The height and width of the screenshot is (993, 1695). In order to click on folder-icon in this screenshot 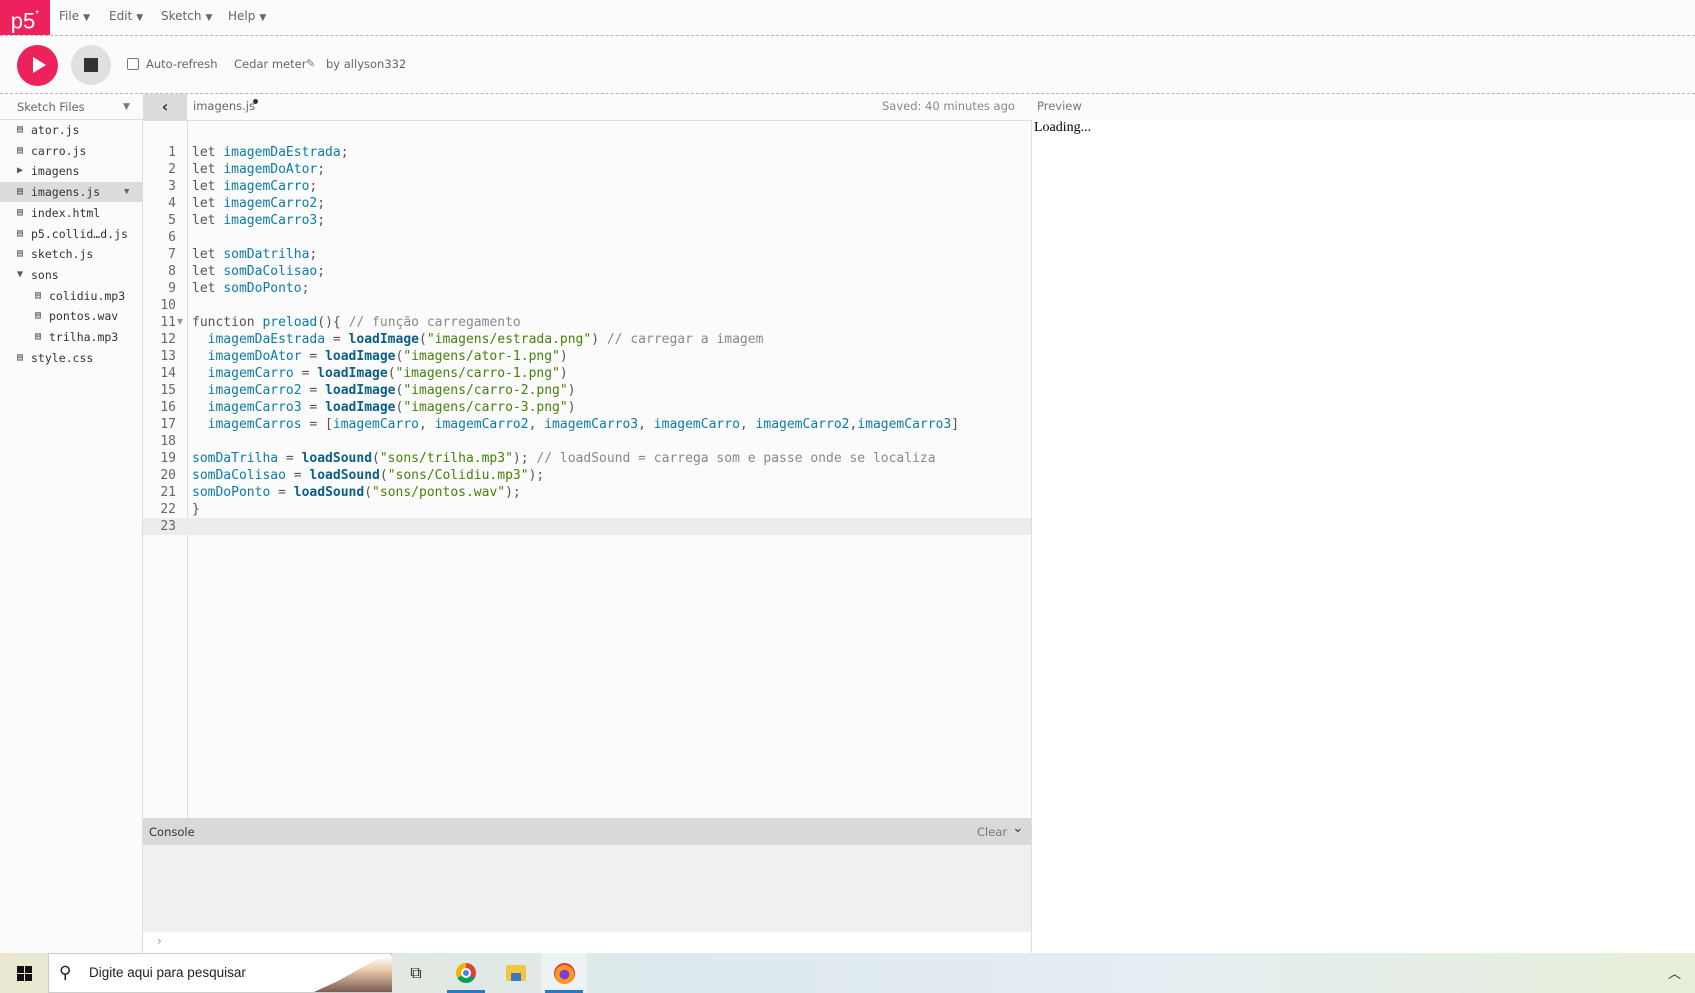, I will do `click(516, 973)`.